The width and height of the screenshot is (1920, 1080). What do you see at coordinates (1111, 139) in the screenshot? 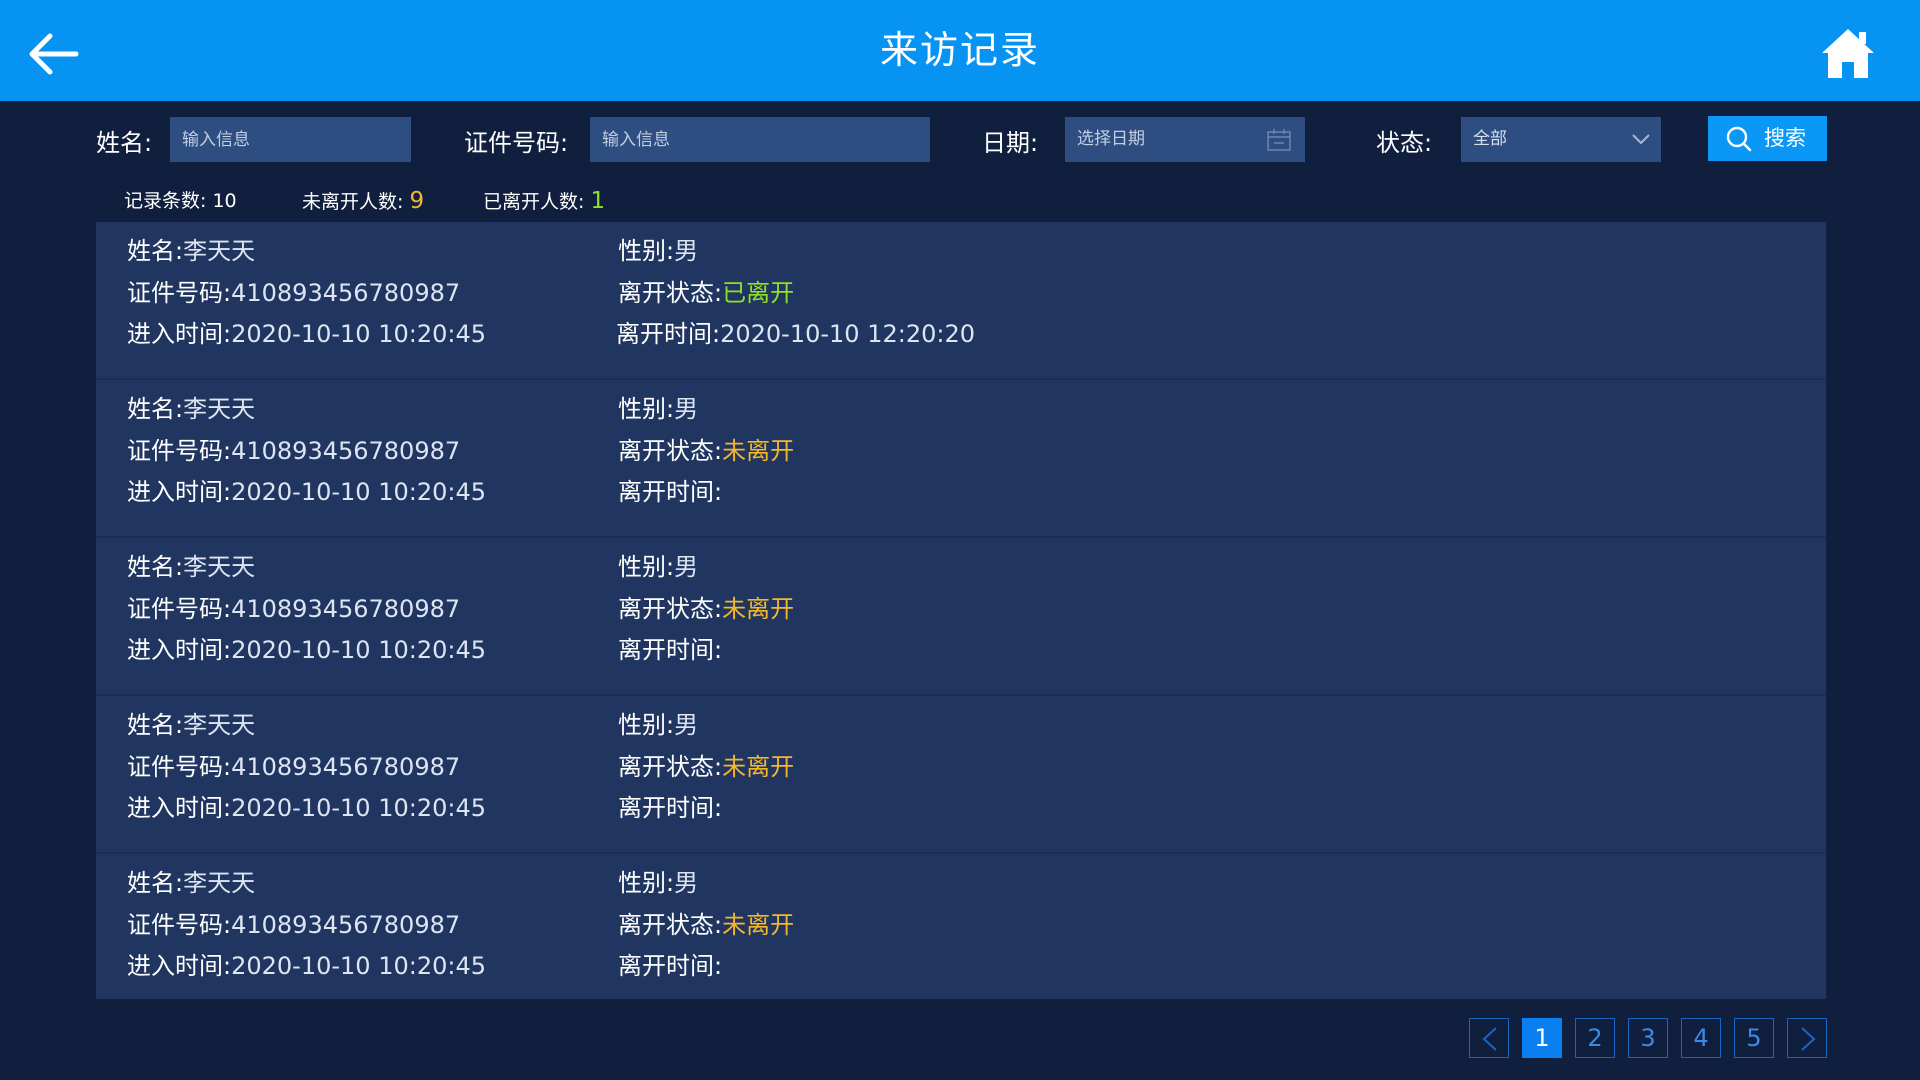
I see `date-placeholder: 选择日期` at bounding box center [1111, 139].